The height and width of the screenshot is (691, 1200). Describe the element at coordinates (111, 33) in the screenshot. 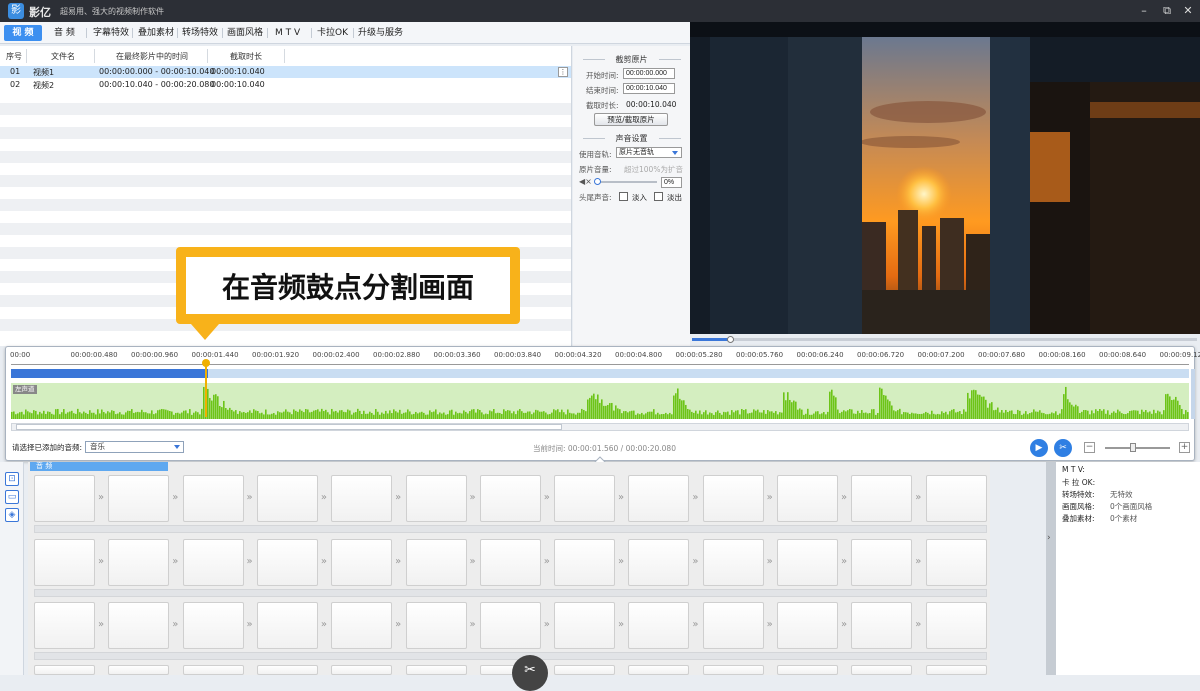

I see `tab-subtitle-effects: 字幕特效` at that location.